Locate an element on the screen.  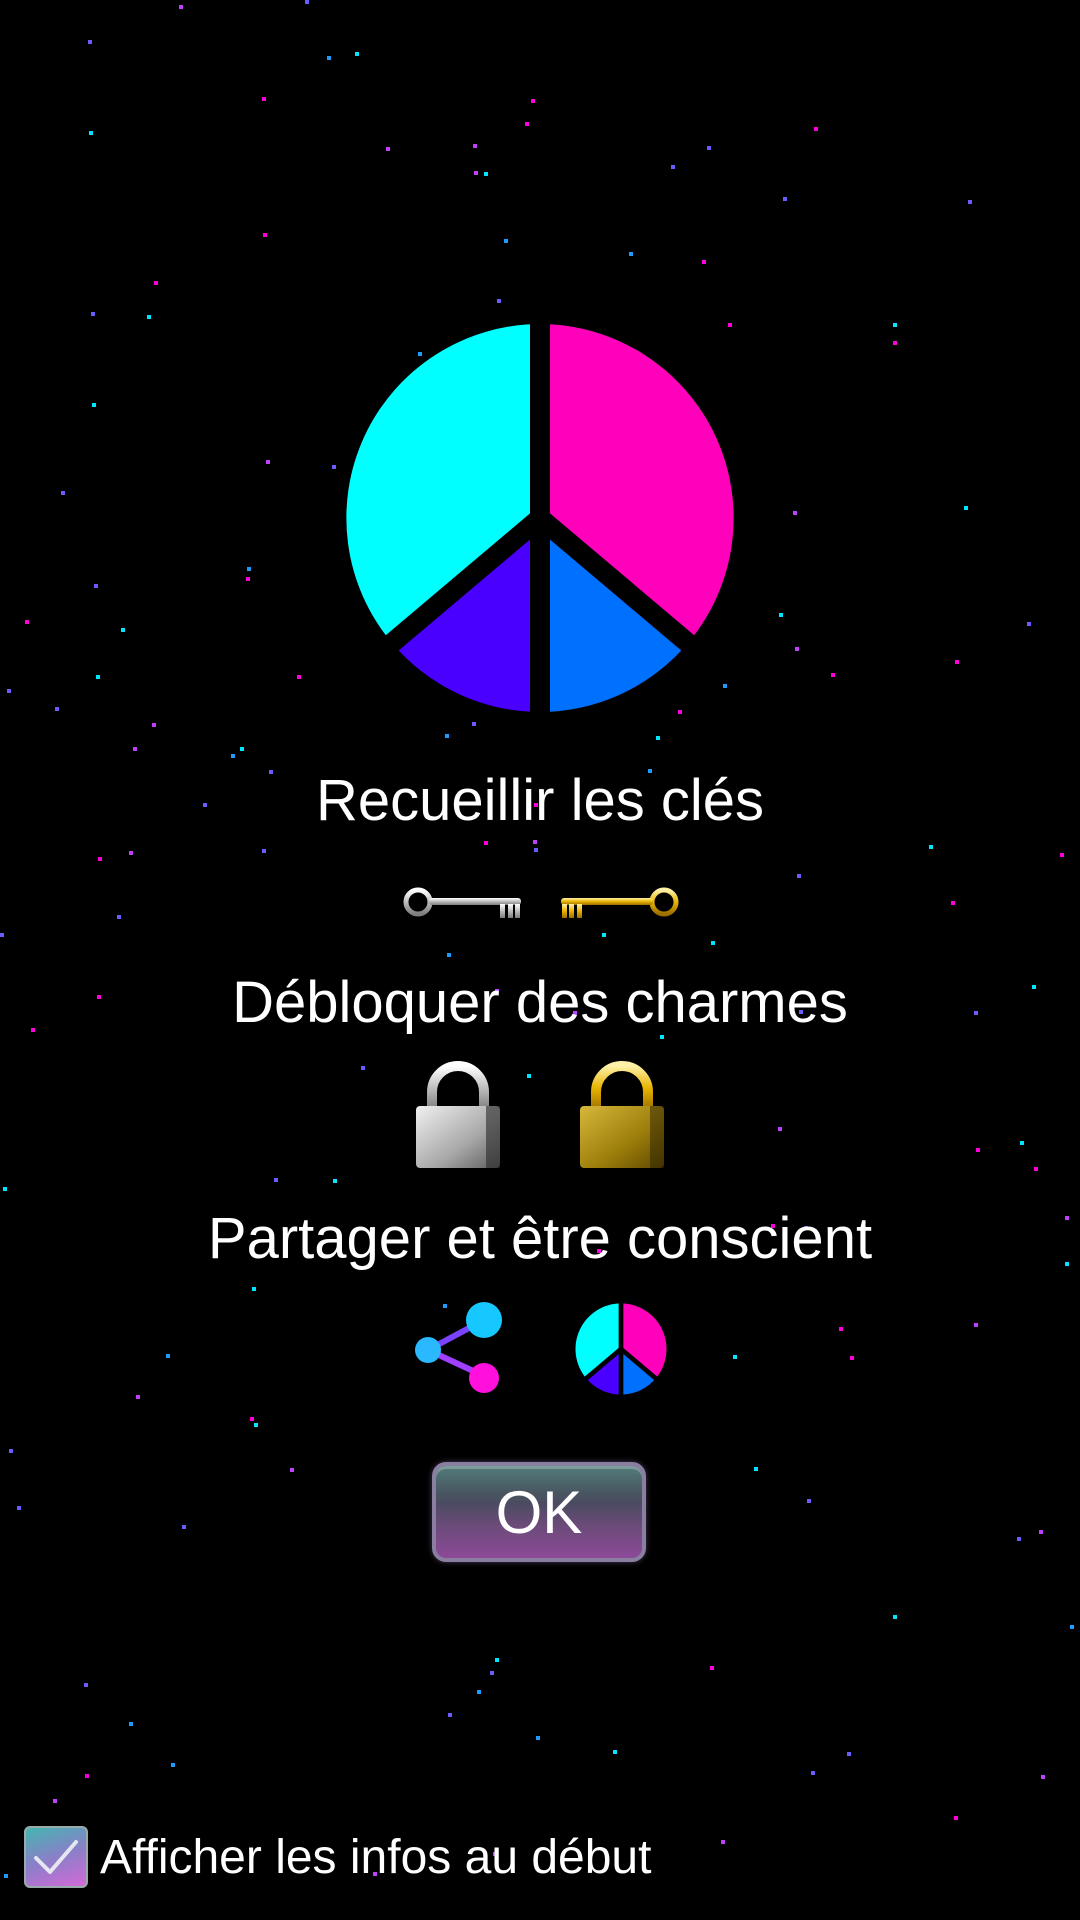
show-info-checkbox is located at coordinates (56, 1857).